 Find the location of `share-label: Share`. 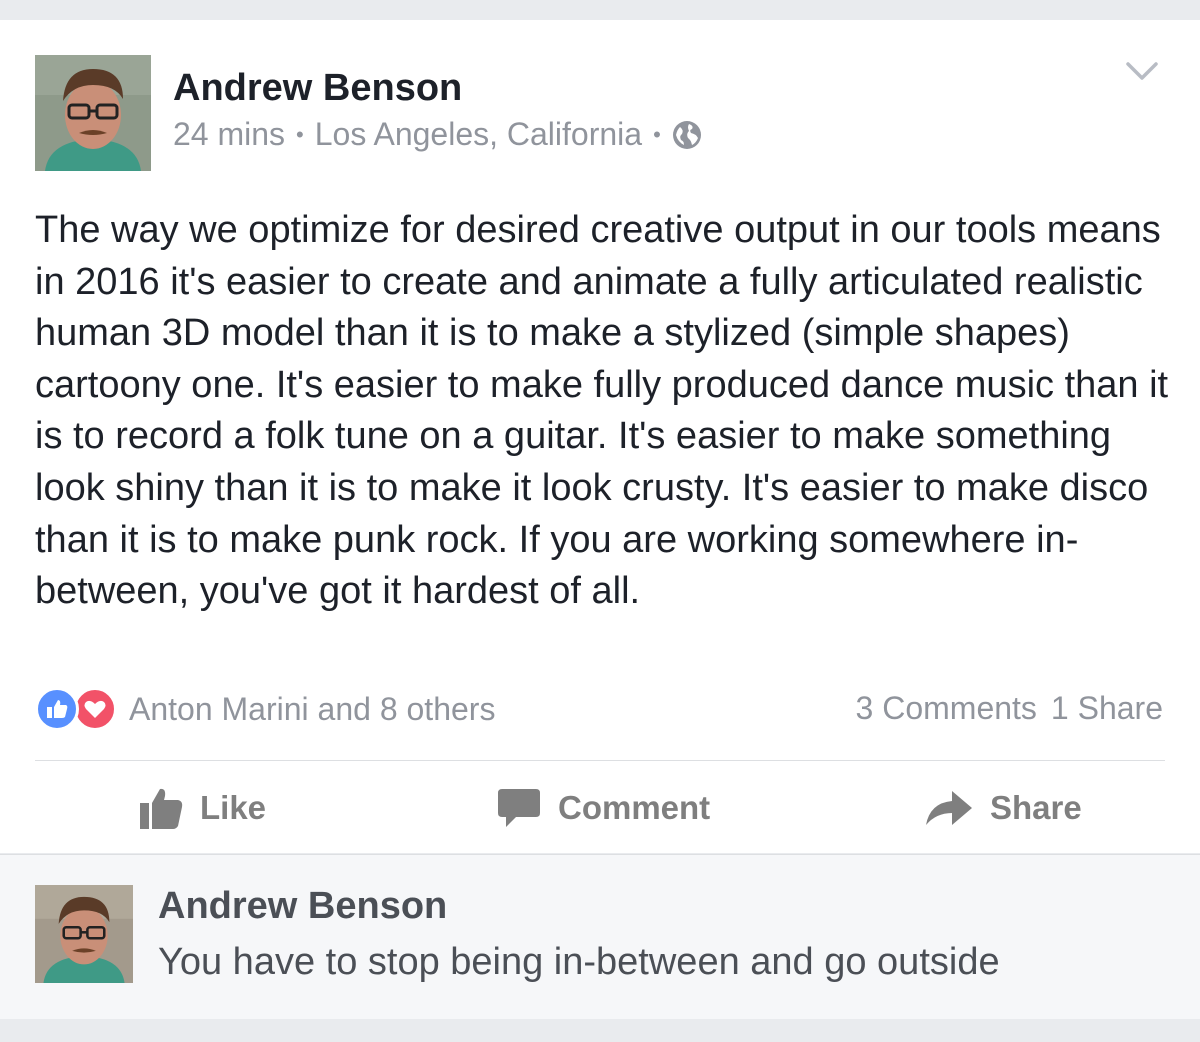

share-label: Share is located at coordinates (1036, 807).